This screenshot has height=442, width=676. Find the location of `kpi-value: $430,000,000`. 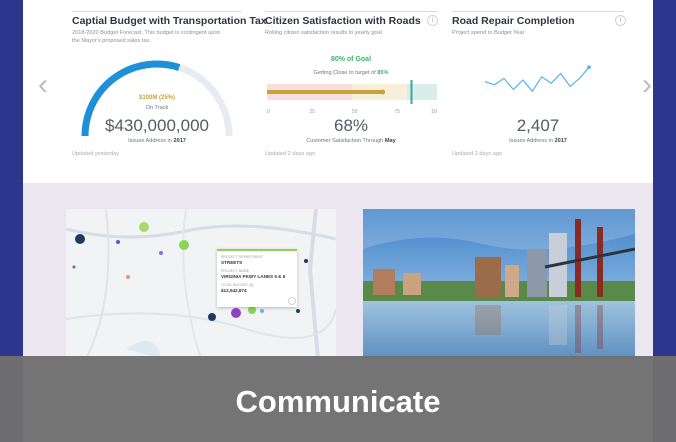

kpi-value: $430,000,000 is located at coordinates (157, 125).